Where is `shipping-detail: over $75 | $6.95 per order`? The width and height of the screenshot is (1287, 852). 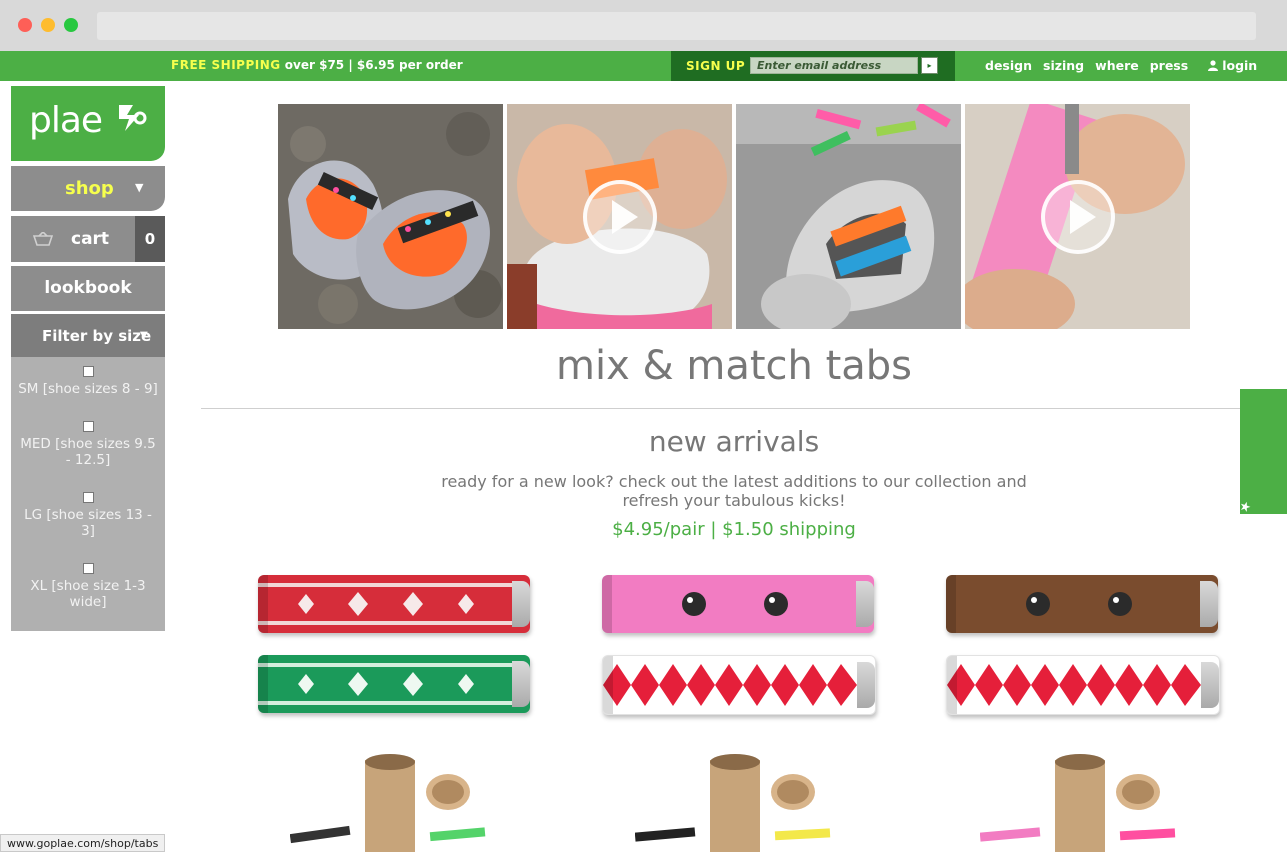 shipping-detail: over $75 | $6.95 per order is located at coordinates (373, 65).